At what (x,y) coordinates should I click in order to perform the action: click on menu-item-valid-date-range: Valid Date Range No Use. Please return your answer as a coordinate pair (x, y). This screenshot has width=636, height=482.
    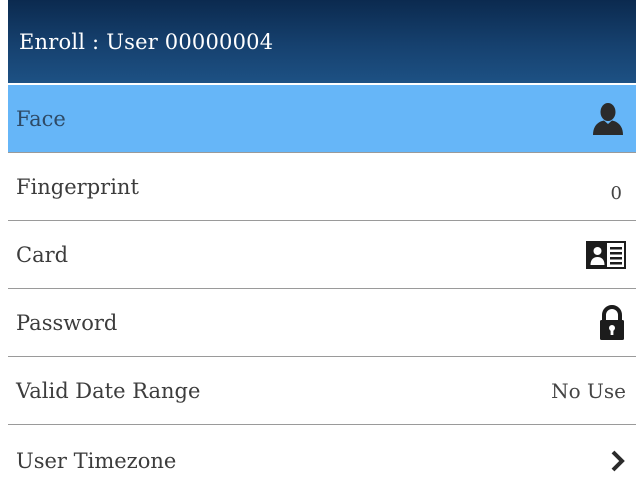
    Looking at the image, I should click on (322, 391).